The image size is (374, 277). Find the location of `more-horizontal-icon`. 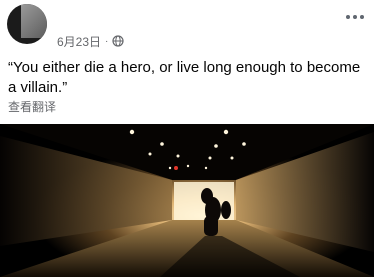

more-horizontal-icon is located at coordinates (355, 17).